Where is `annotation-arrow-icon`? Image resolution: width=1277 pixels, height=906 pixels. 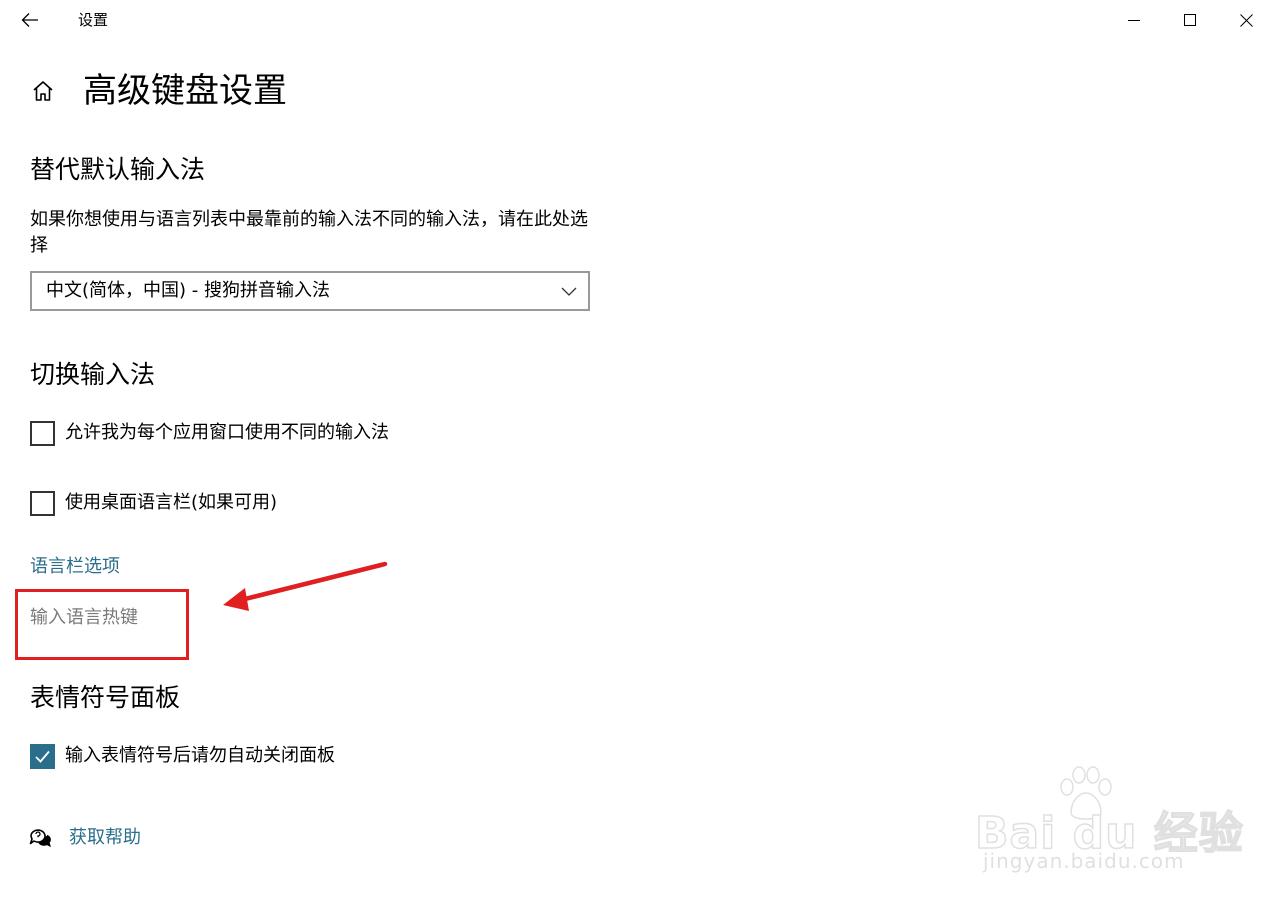
annotation-arrow-icon is located at coordinates (305, 586).